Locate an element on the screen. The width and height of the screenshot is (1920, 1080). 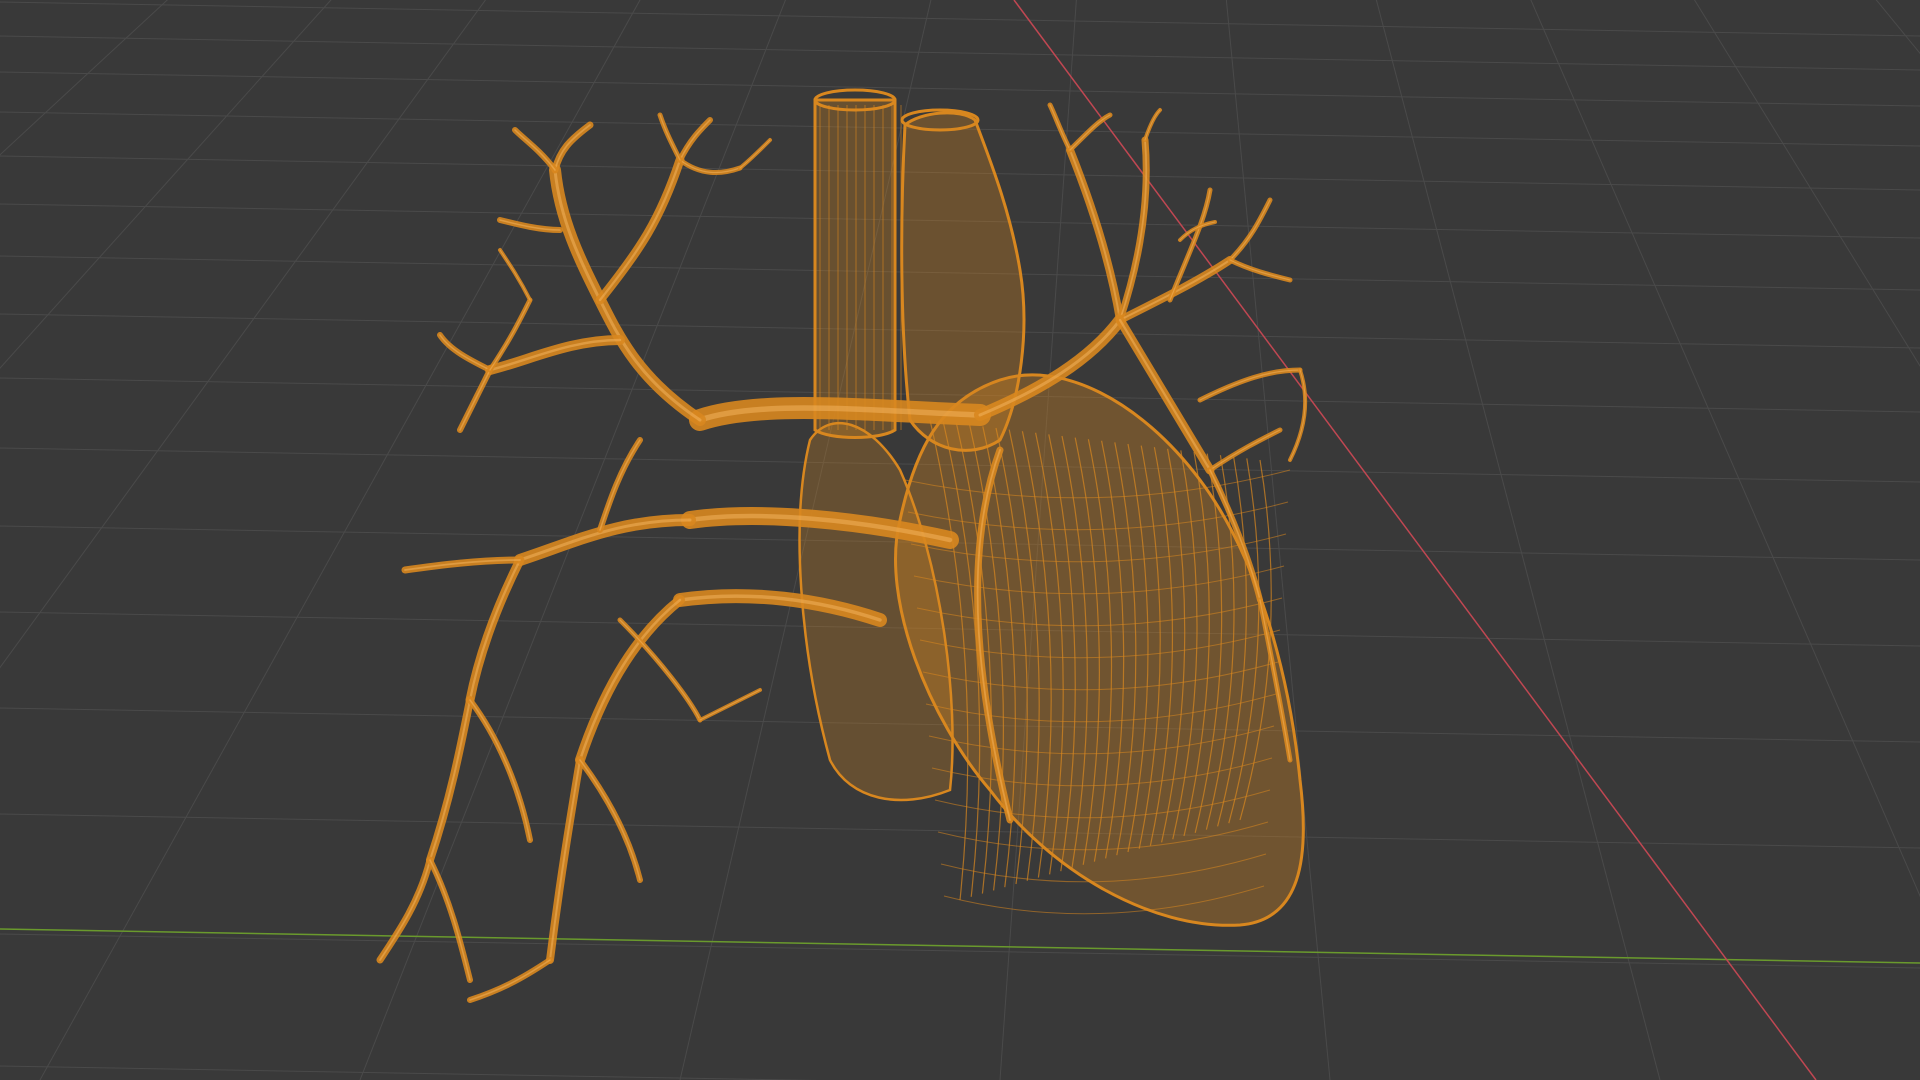
left-pulmonary-branch-highlight is located at coordinates (627, 295).